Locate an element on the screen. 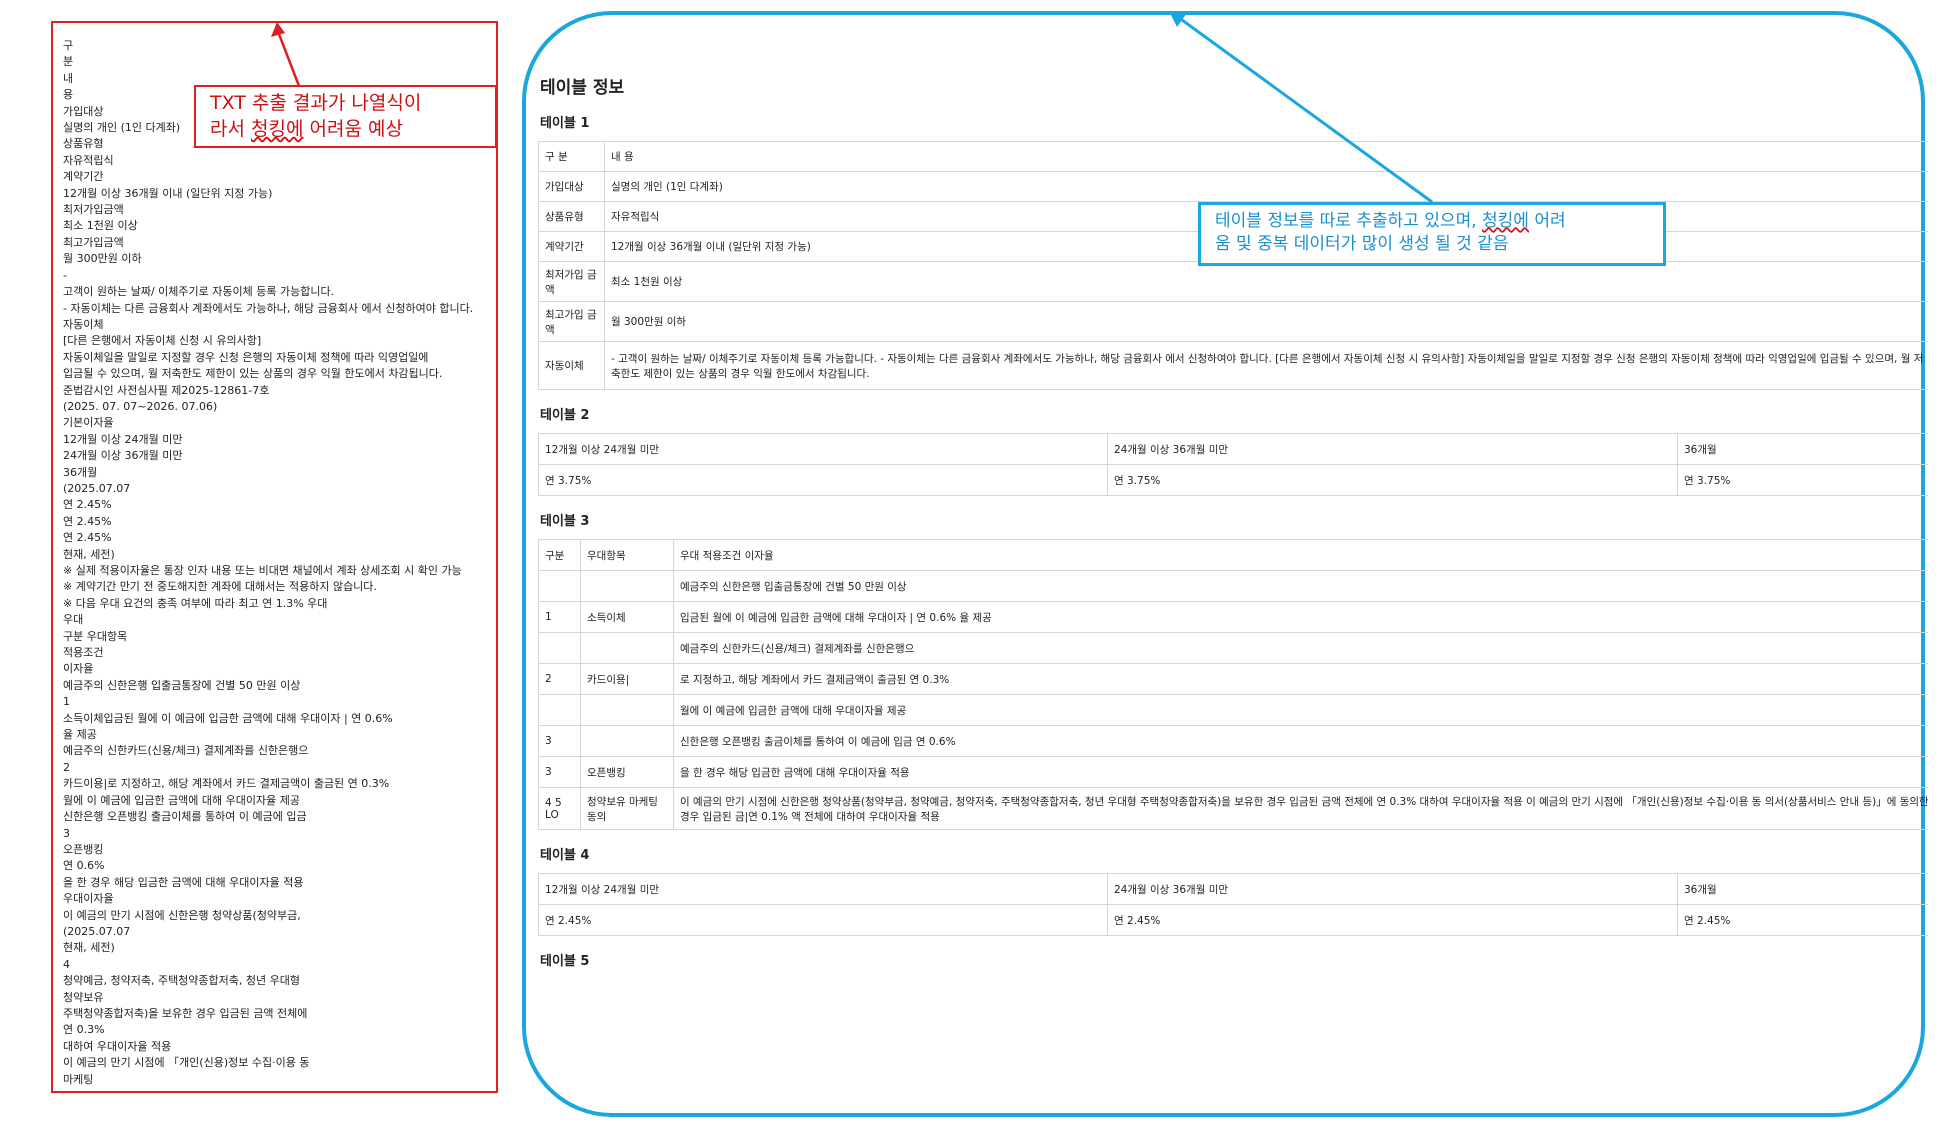  red-arrow-line is located at coordinates (289, 60).